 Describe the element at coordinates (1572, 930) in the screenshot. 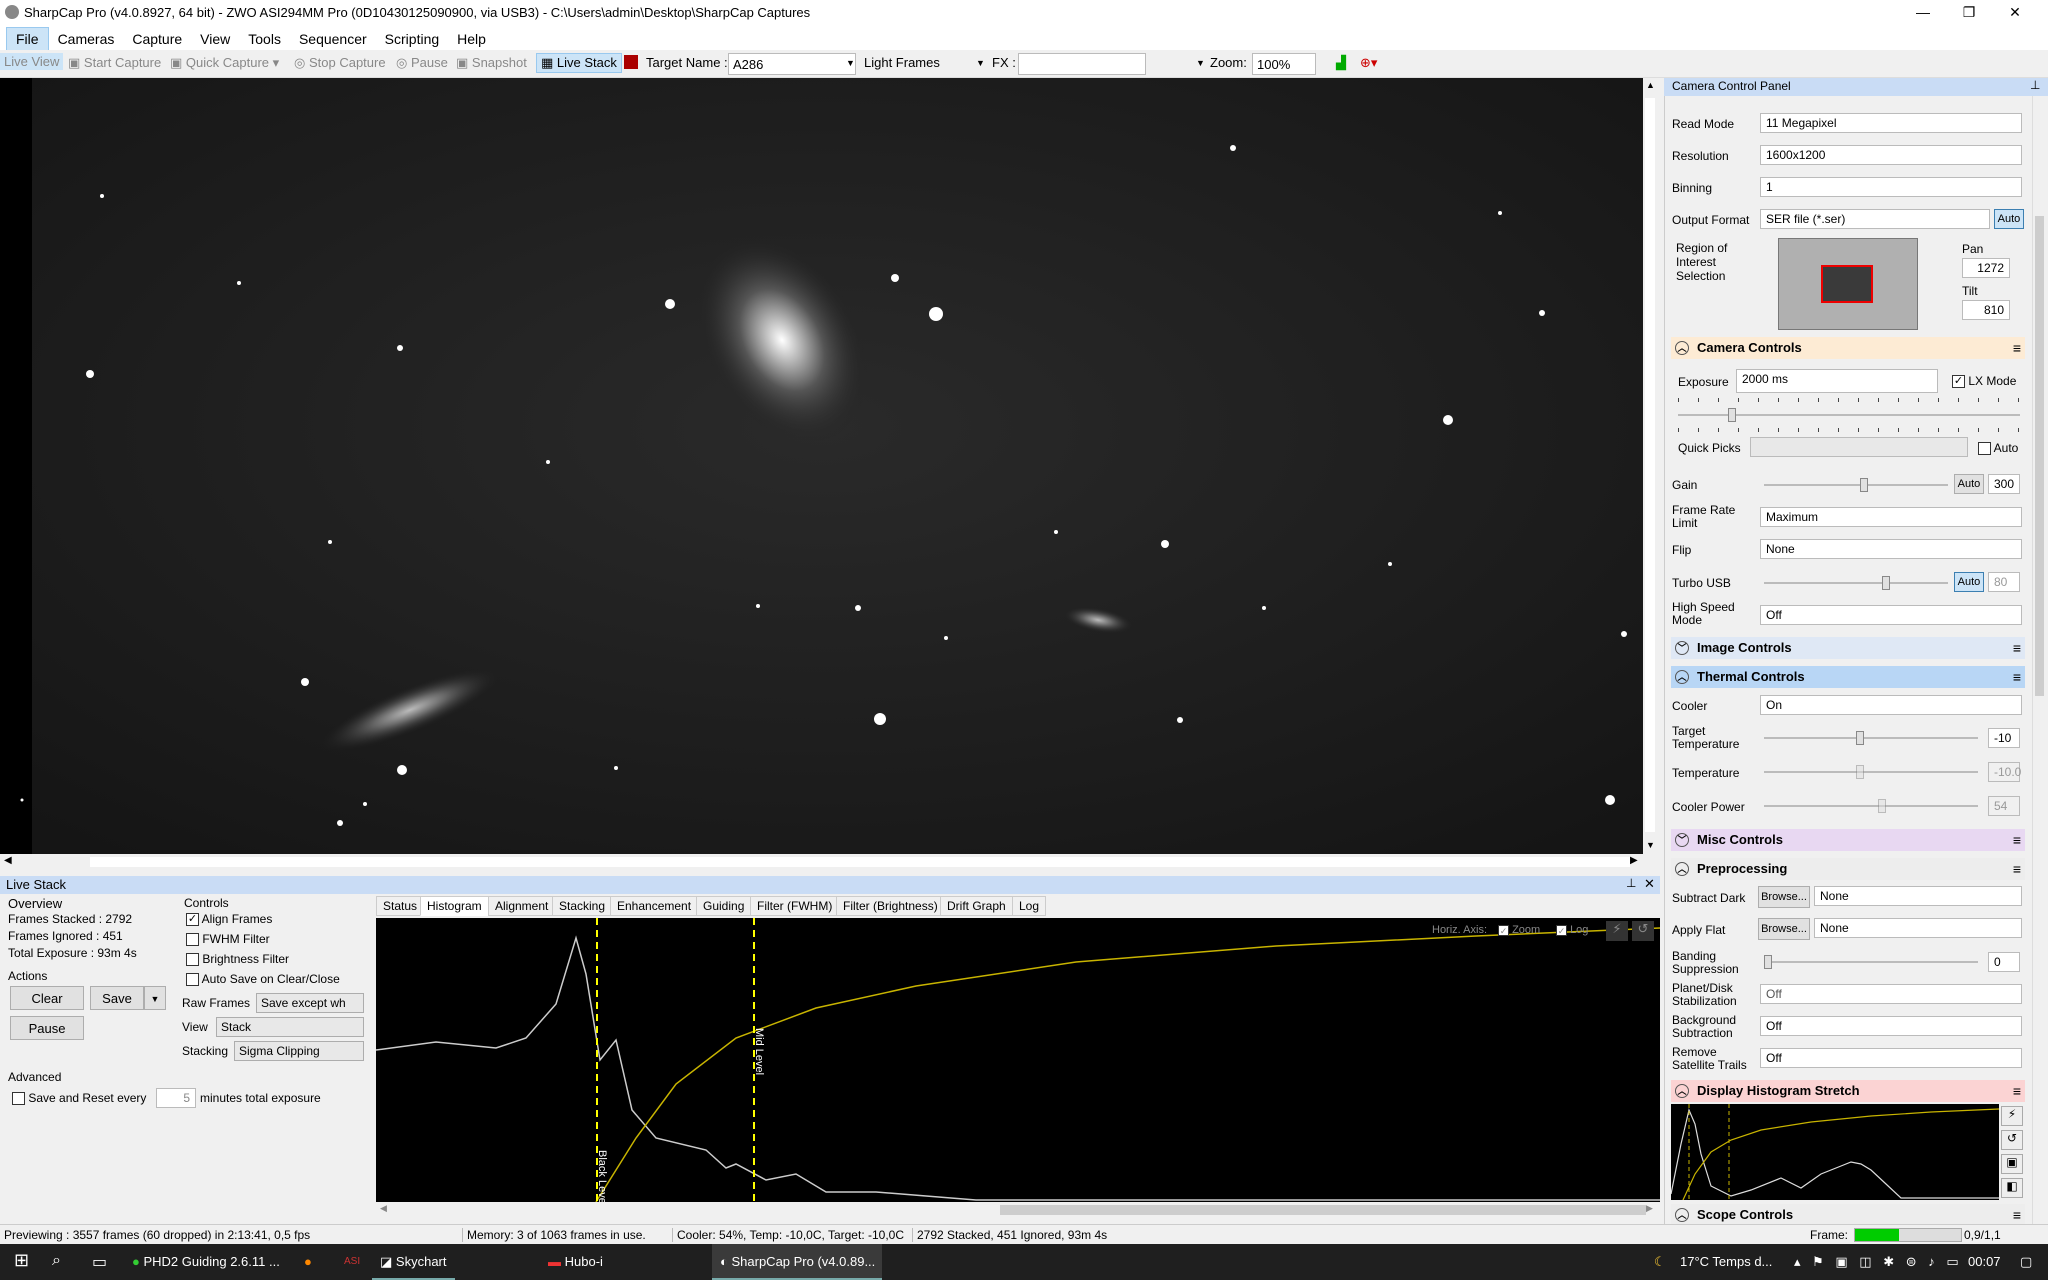

I see `log-toggle: ✓ Log` at that location.